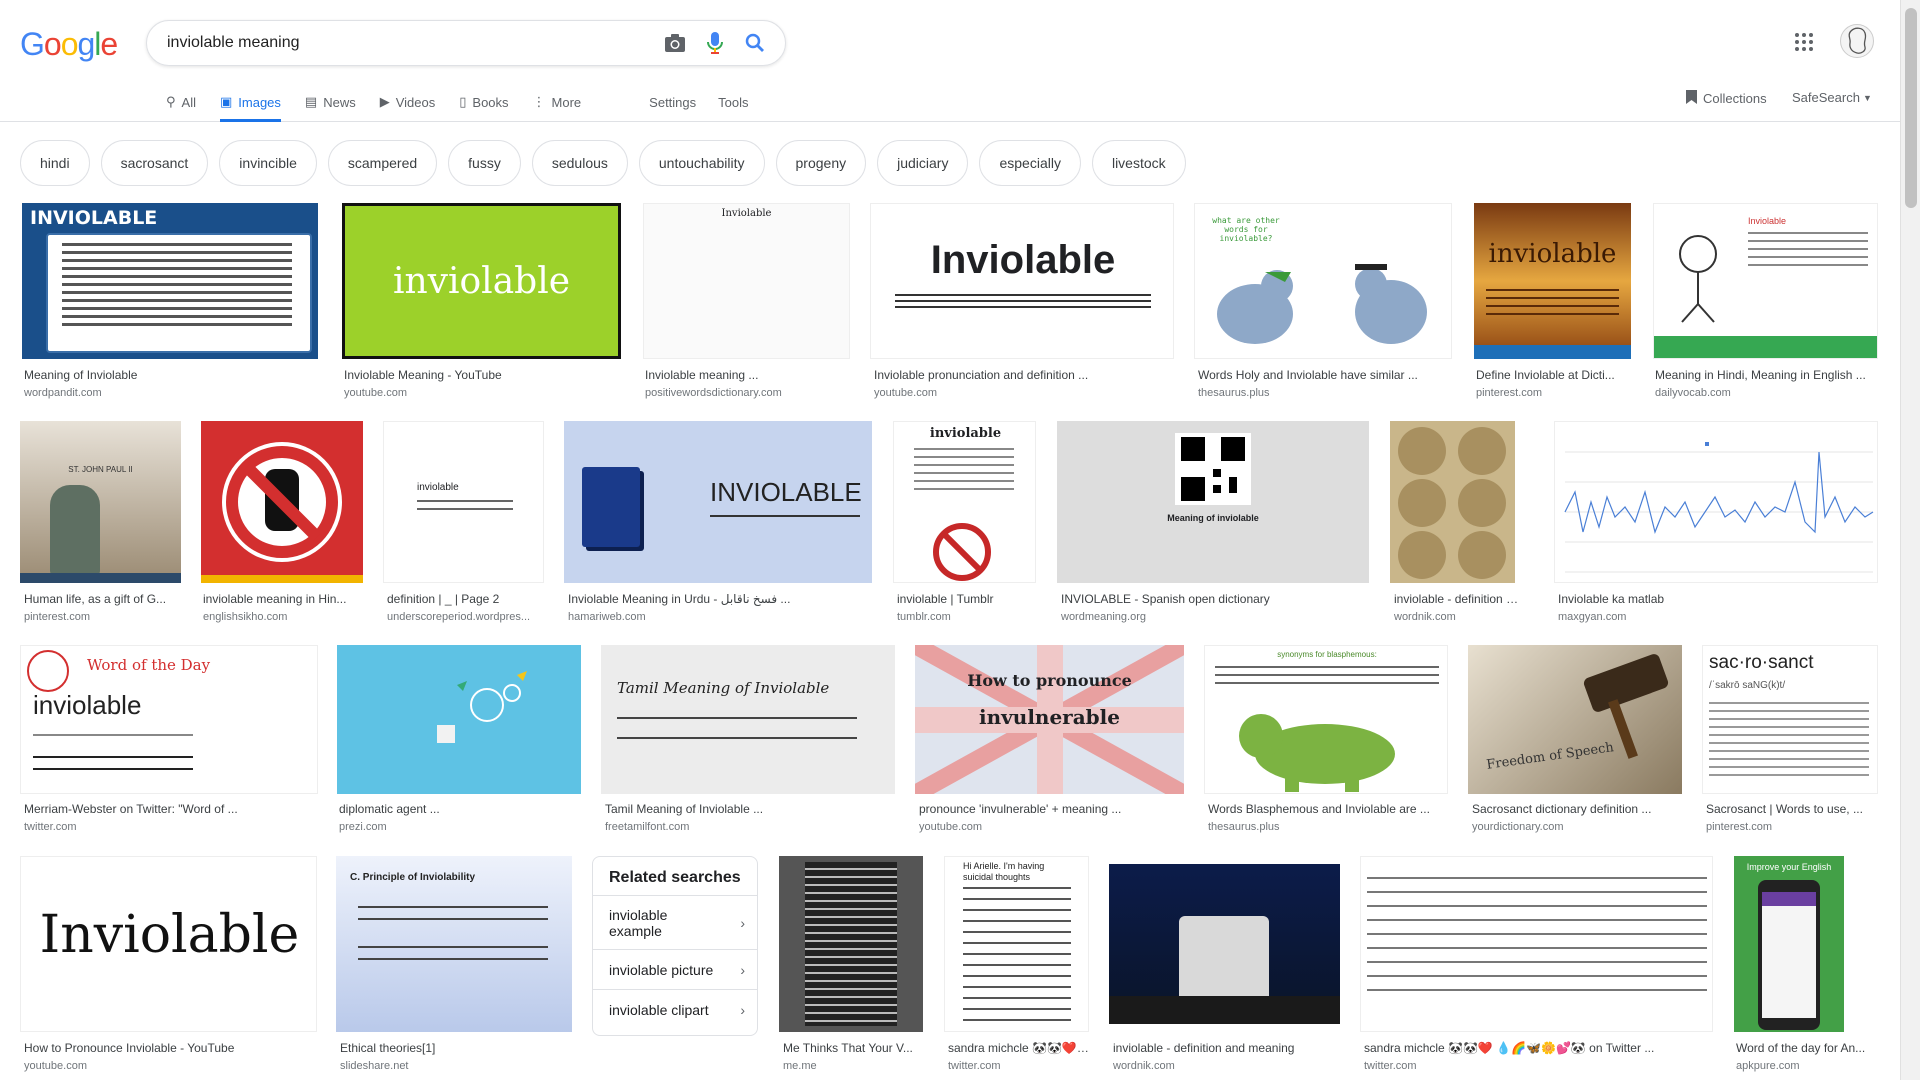 The width and height of the screenshot is (1920, 1080). What do you see at coordinates (1016, 944) in the screenshot?
I see `result-thumbnail: Hi Arielle. I'm having suicidal thoughts` at bounding box center [1016, 944].